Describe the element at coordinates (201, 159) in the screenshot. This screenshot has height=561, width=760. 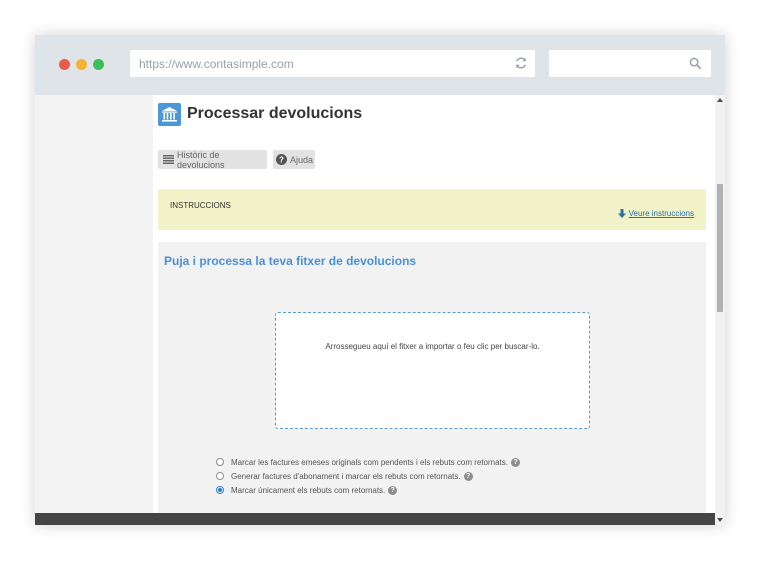
I see `history-button-label: Històric de devolucions` at that location.